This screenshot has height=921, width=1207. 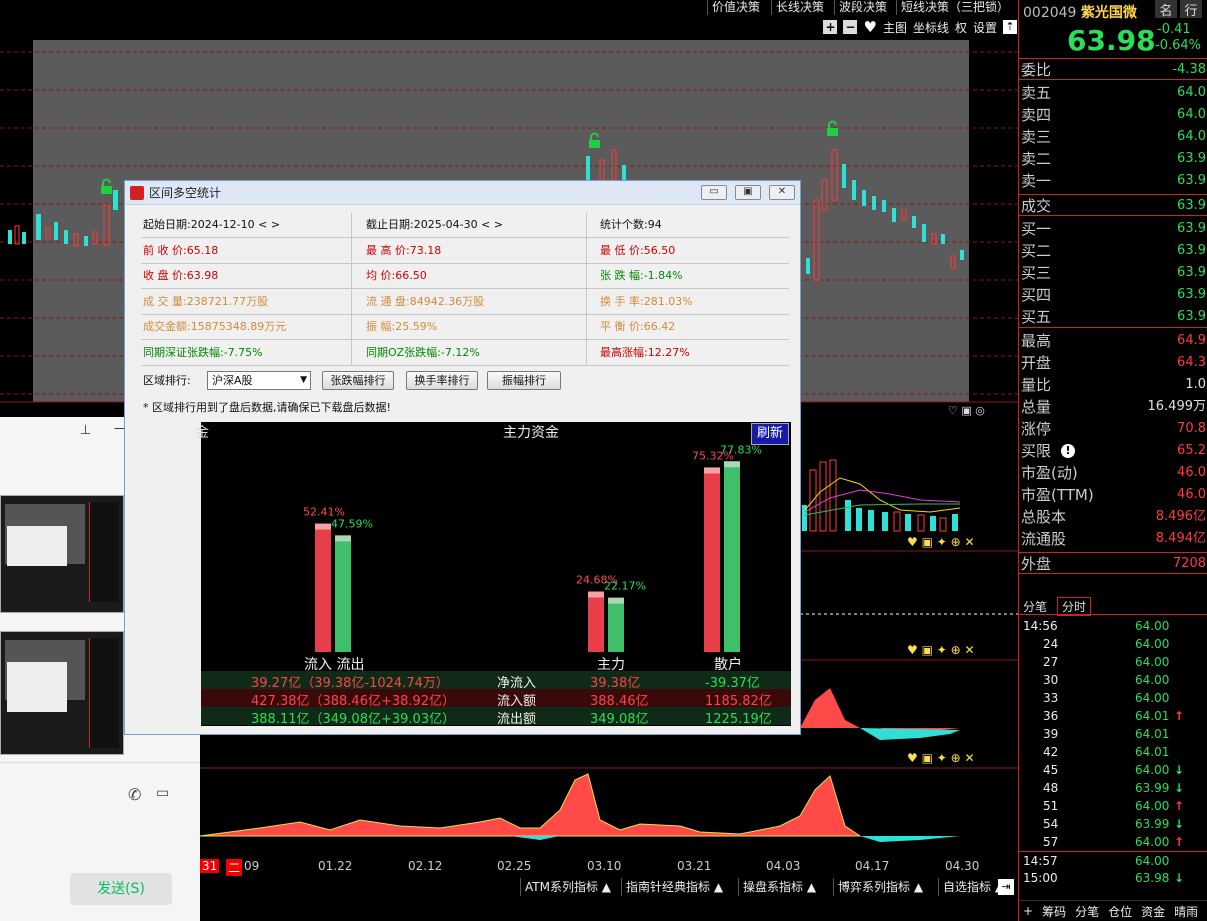 What do you see at coordinates (962, 650) in the screenshot?
I see `indicator-panel-icons-2: ♥ ▣ ✦ ⊕ ✕` at bounding box center [962, 650].